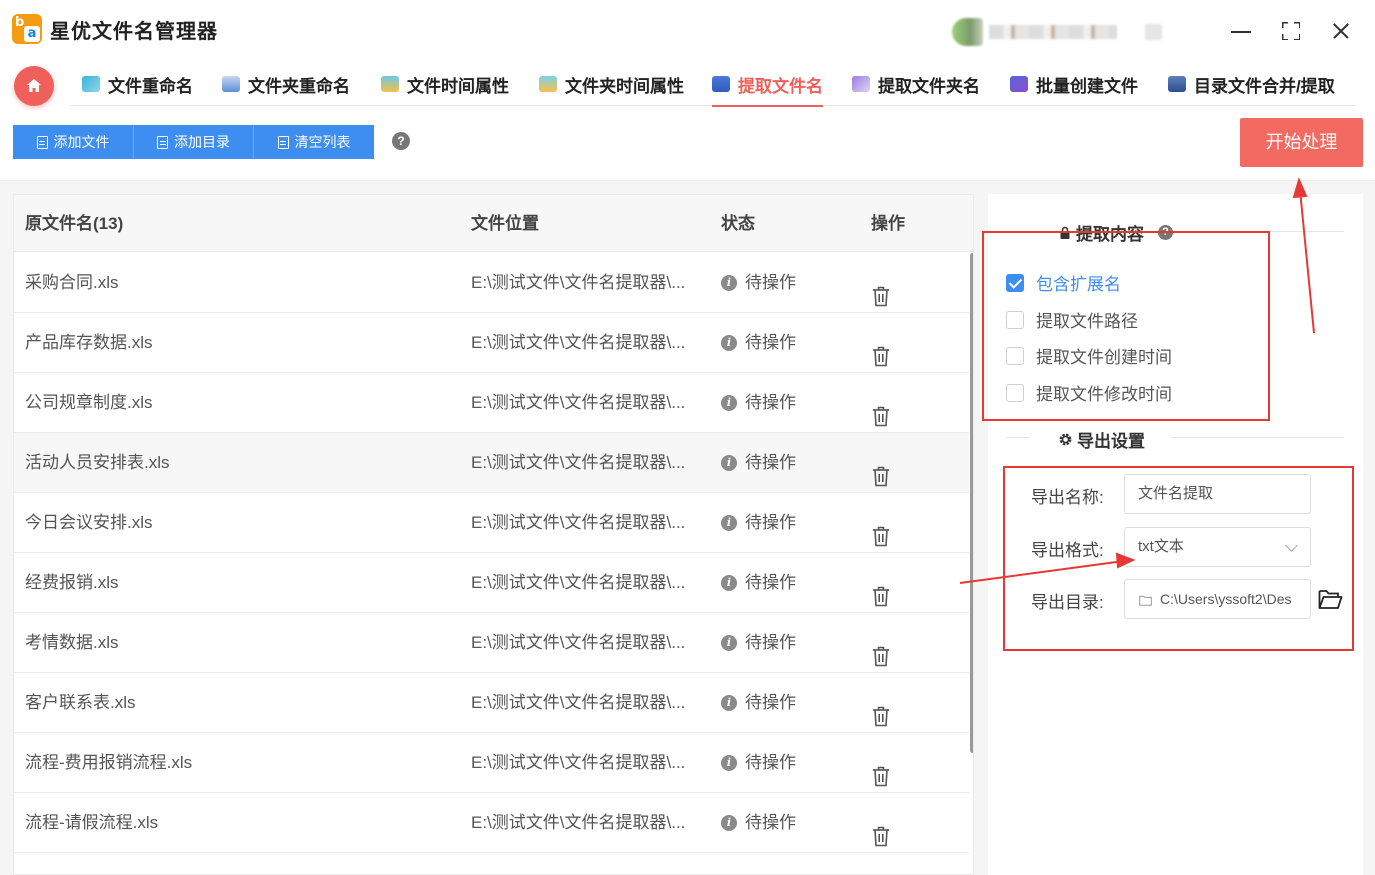  Describe the element at coordinates (687, 30) in the screenshot. I see `title-bar: ba 星优文件名管理器` at that location.